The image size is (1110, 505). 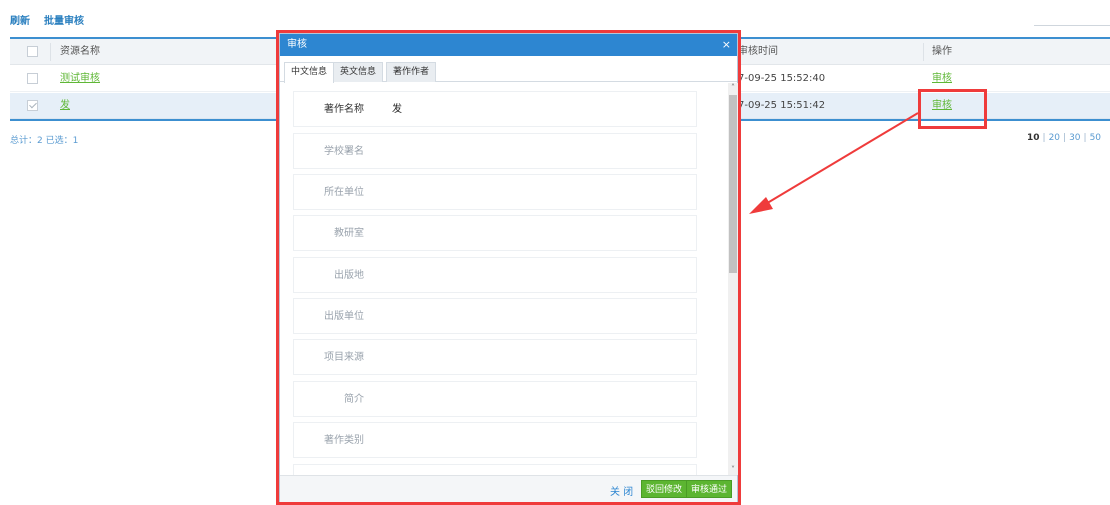 What do you see at coordinates (495, 275) in the screenshot?
I see `field-publish-place: 出版地` at bounding box center [495, 275].